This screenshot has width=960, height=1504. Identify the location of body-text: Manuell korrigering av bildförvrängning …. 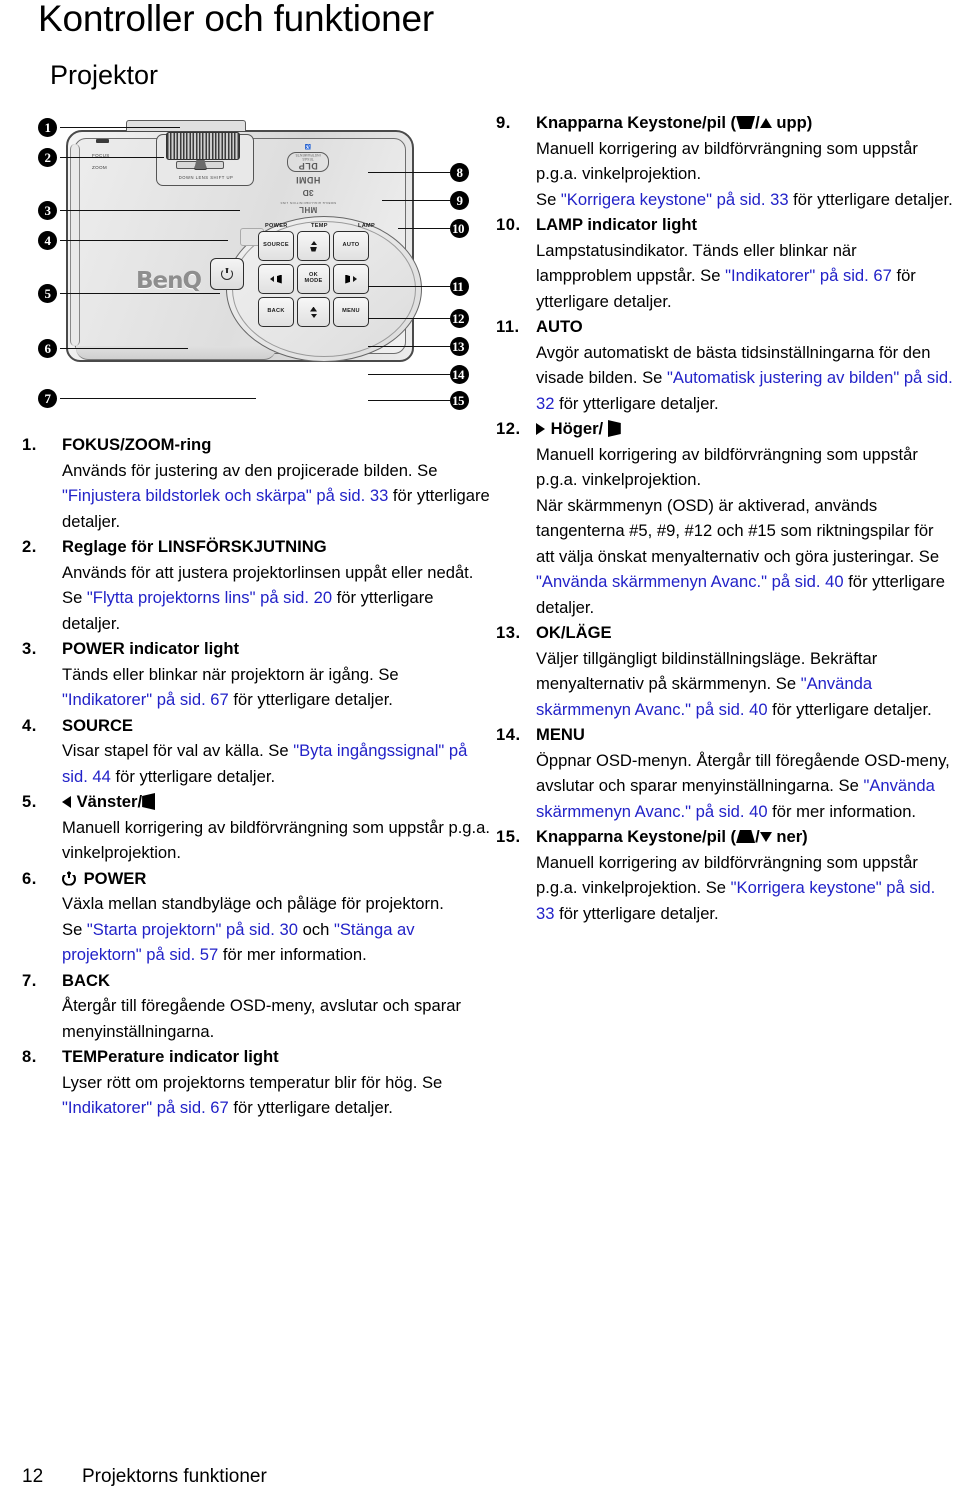
(727, 467).